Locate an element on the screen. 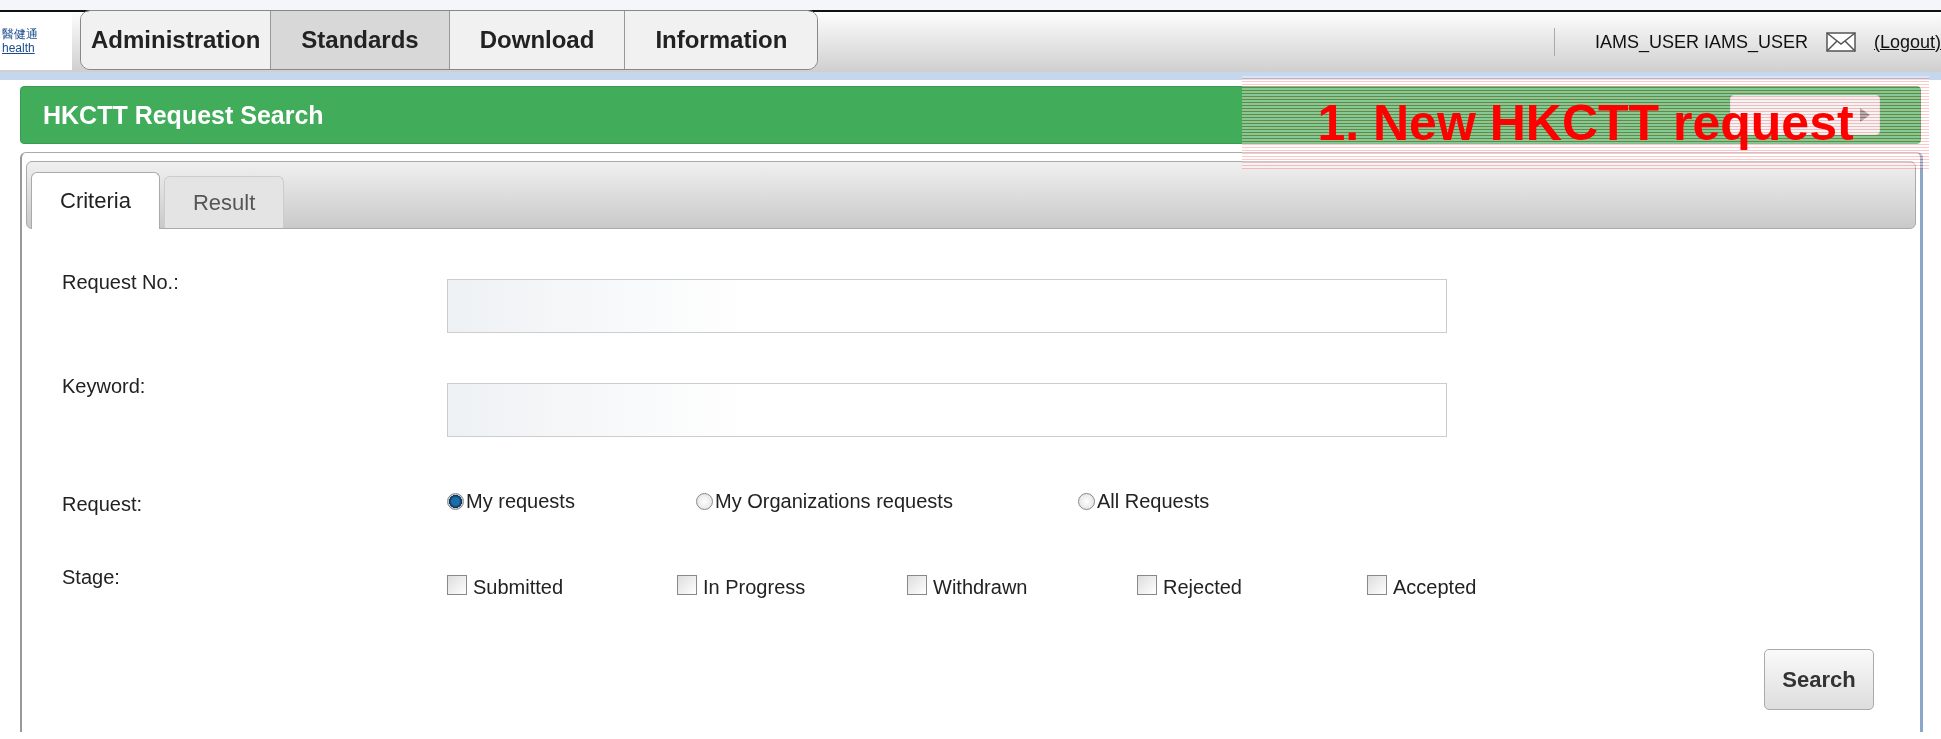 The width and height of the screenshot is (1941, 739). radio-label: All Requests is located at coordinates (1153, 501).